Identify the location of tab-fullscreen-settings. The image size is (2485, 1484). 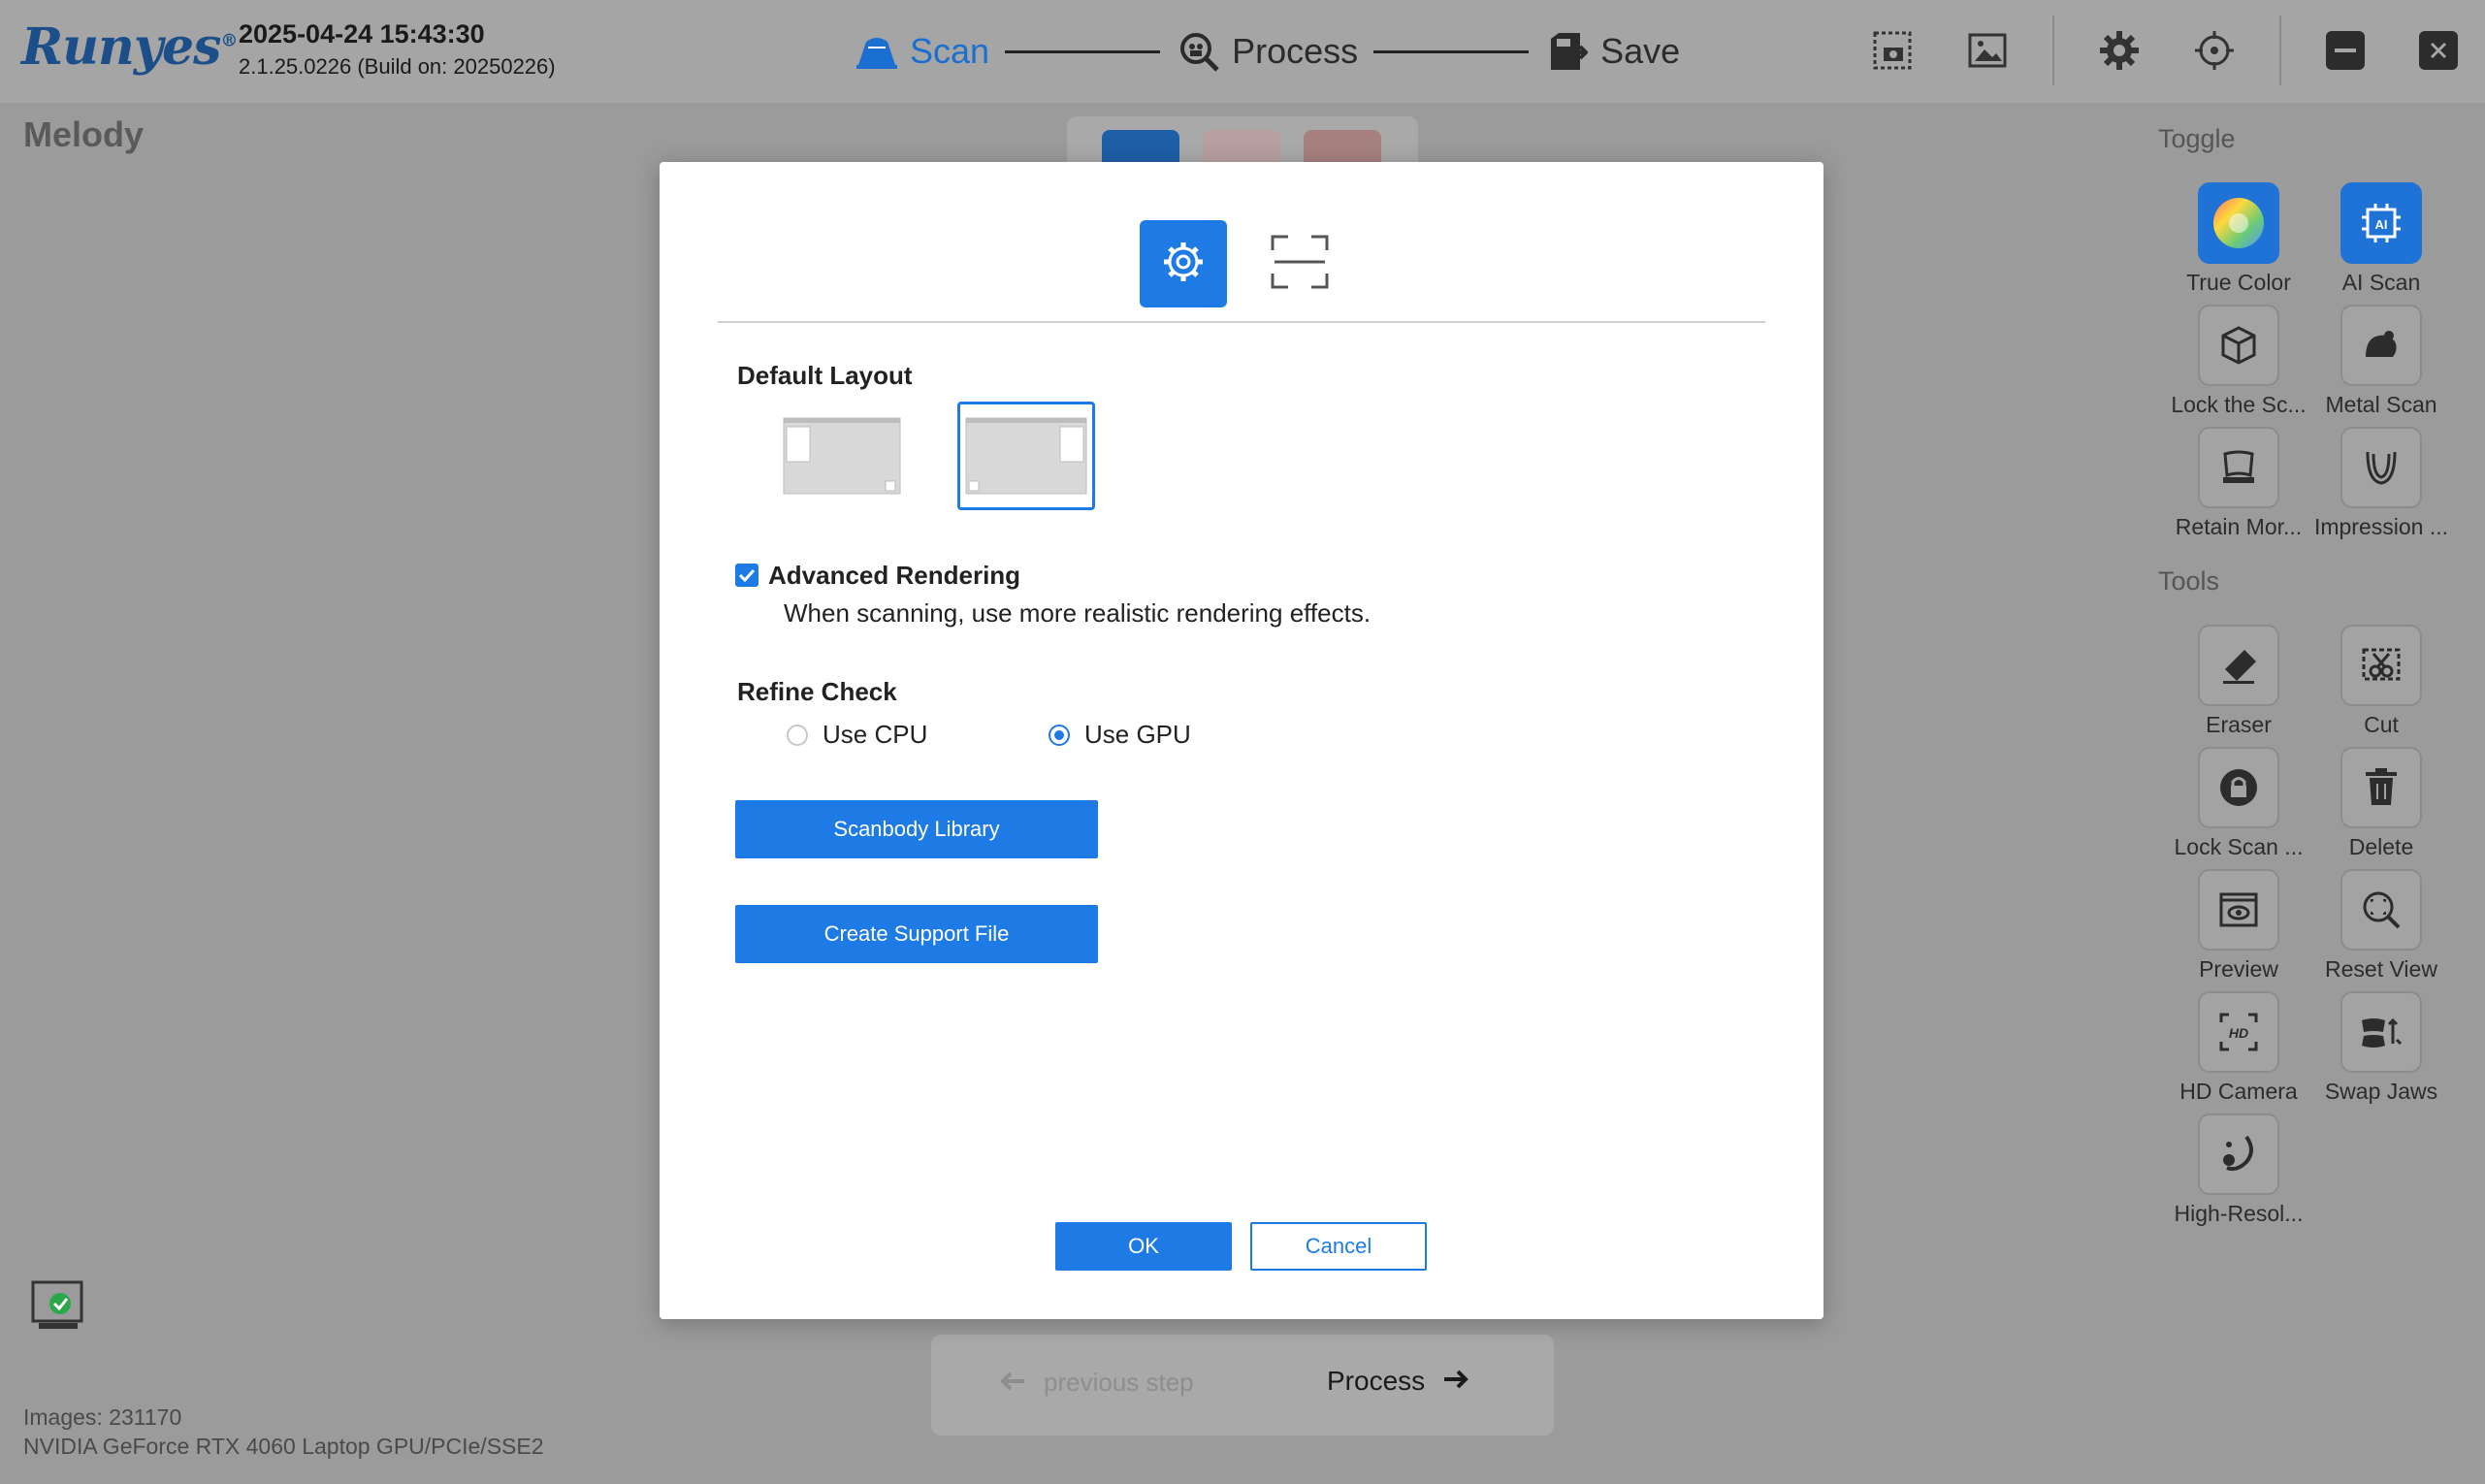
(1299, 264).